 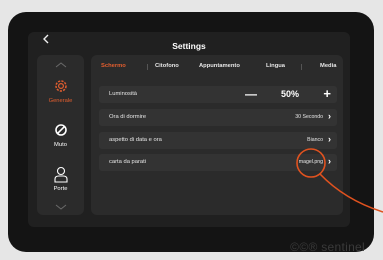 I want to click on datetime-label: aspetto di data e ora, so click(x=135, y=140).